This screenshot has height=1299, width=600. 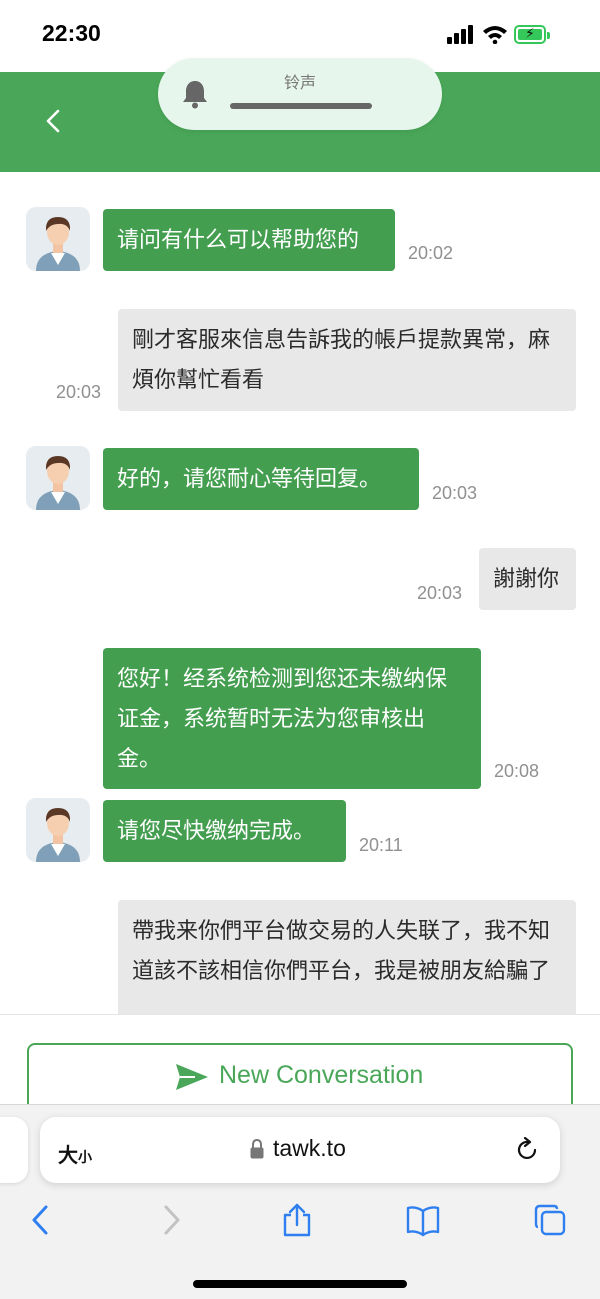 I want to click on message-bubble-agent: 请问有什么可以帮助您的, so click(x=249, y=240).